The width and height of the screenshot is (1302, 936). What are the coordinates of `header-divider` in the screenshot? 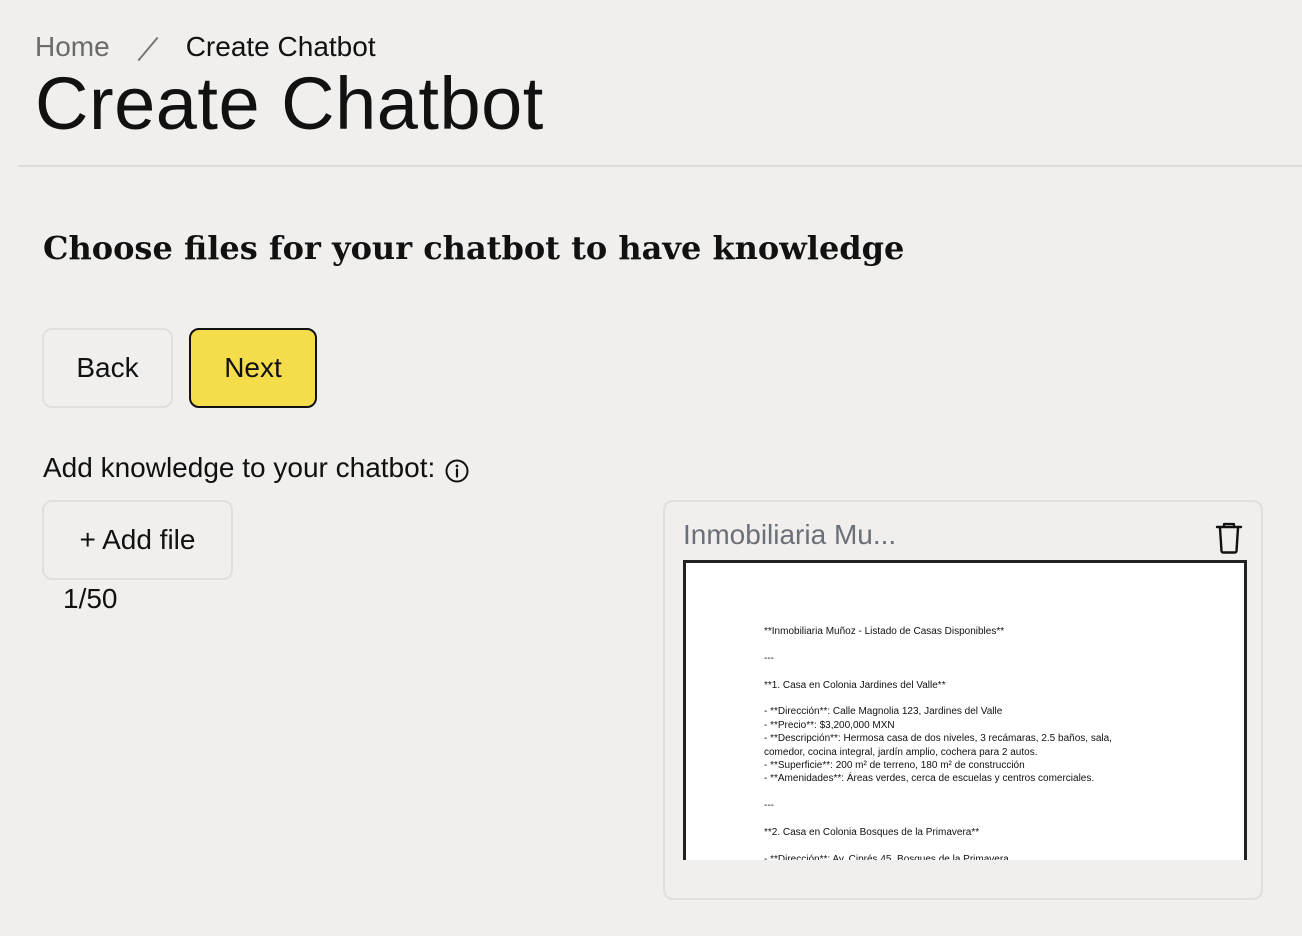 It's located at (660, 166).